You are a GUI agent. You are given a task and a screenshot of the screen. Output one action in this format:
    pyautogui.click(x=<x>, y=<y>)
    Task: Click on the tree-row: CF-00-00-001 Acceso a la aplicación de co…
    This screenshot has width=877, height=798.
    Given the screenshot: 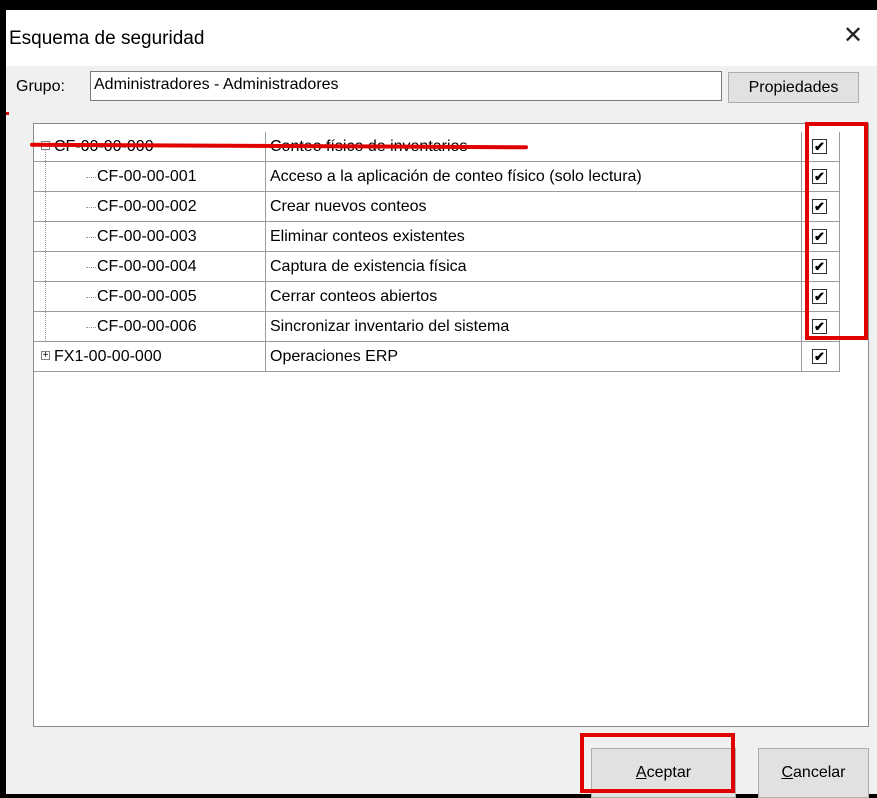 What is the action you would take?
    pyautogui.click(x=451, y=177)
    